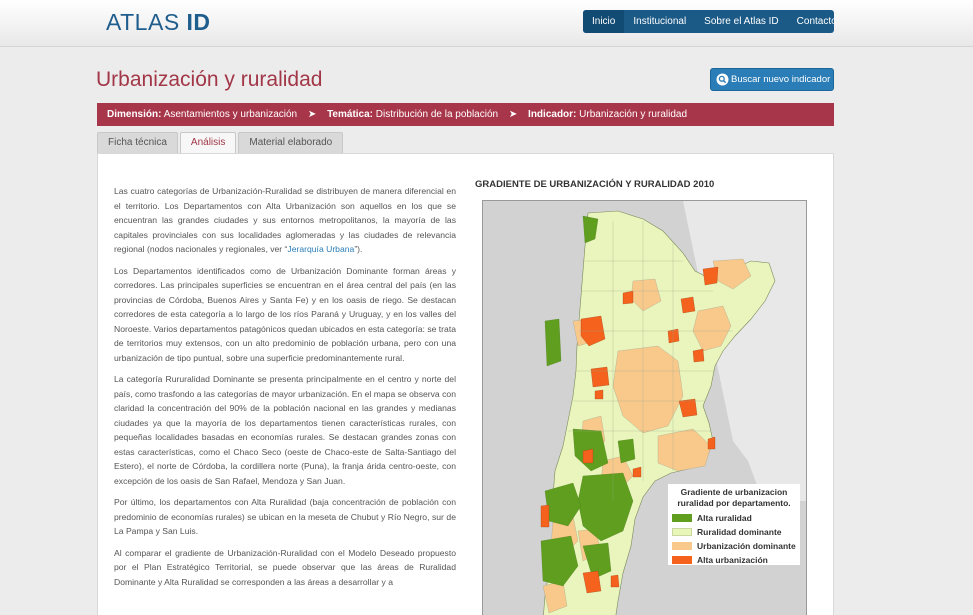 This screenshot has height=615, width=973. What do you see at coordinates (633, 114) in the screenshot?
I see `crumb-indicador: Urbanización y ruralidad` at bounding box center [633, 114].